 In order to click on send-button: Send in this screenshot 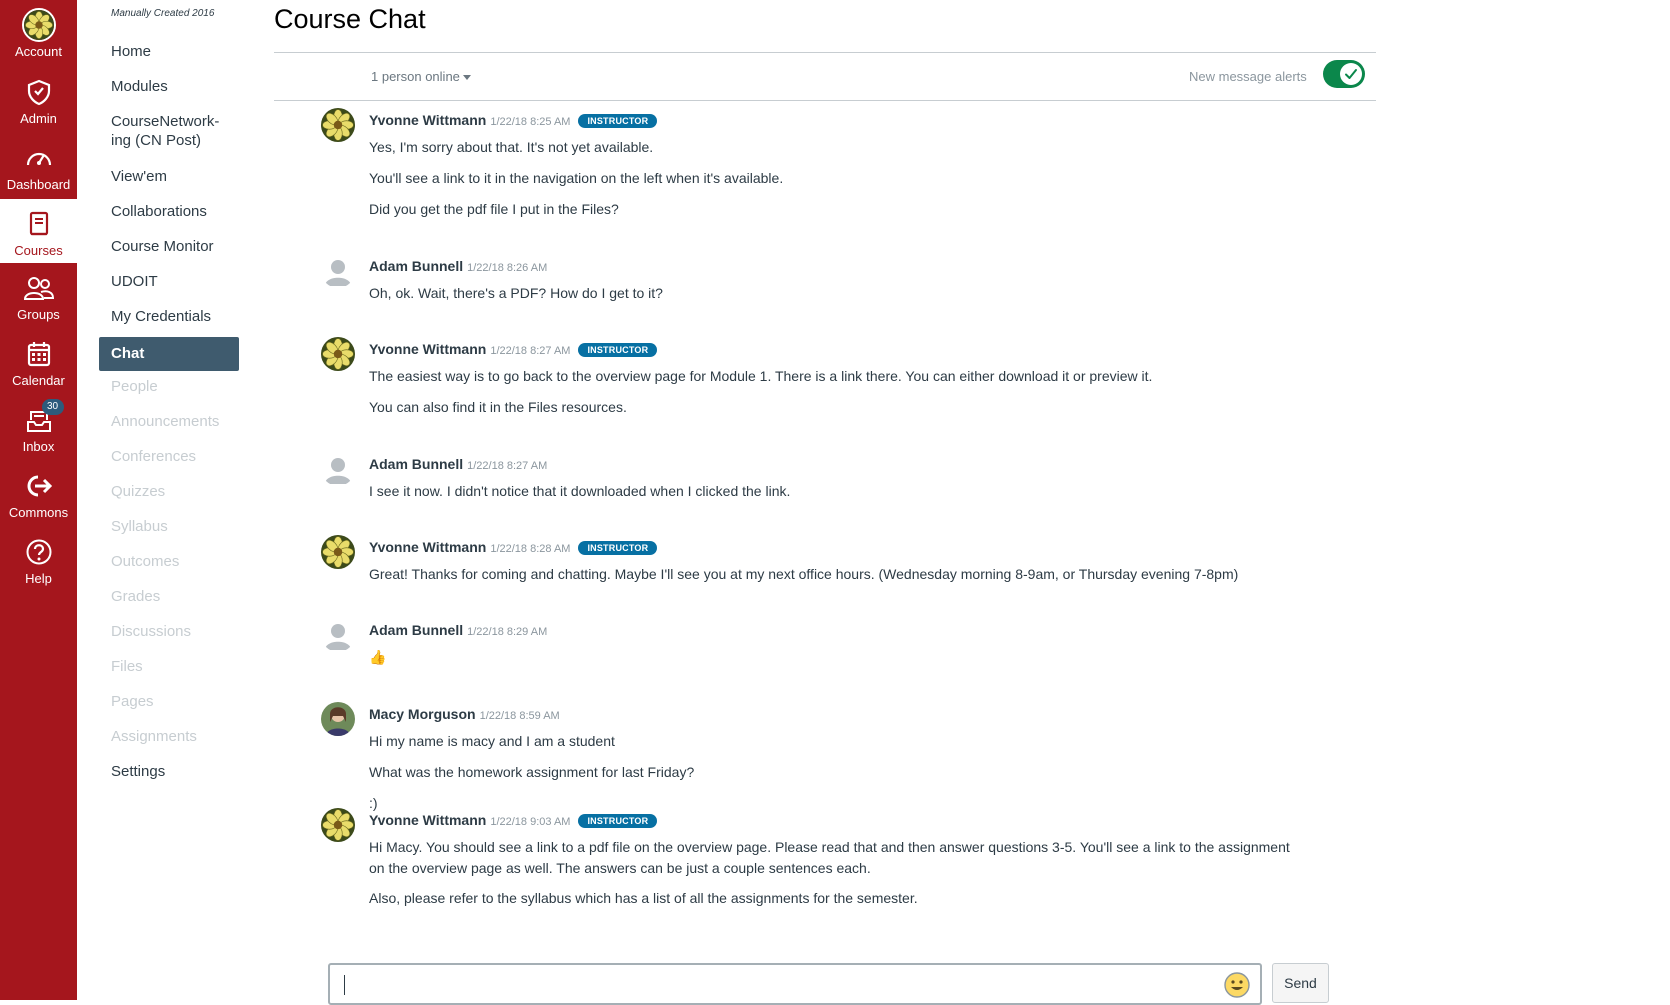, I will do `click(1300, 983)`.